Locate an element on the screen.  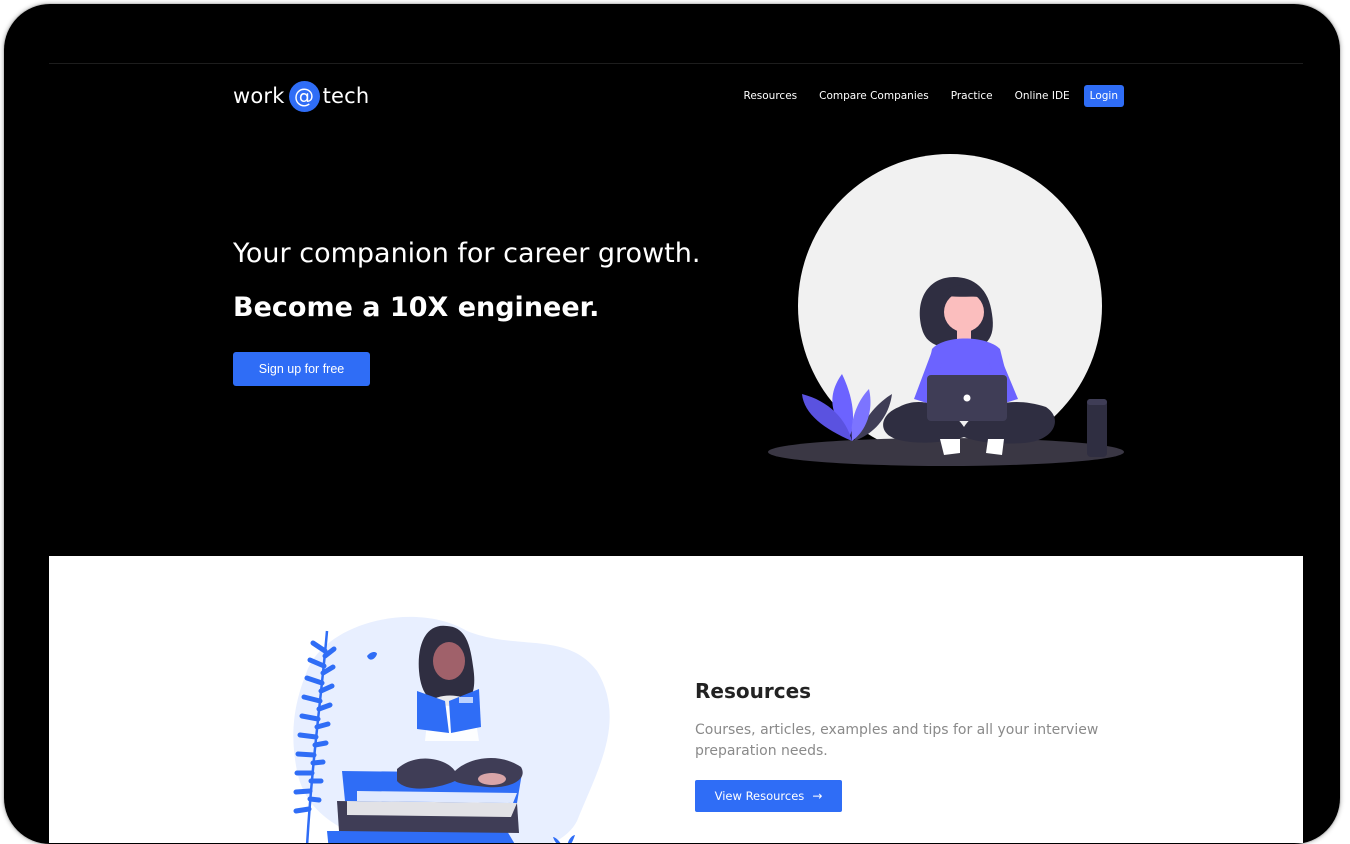
resources-title: Resources is located at coordinates (753, 691).